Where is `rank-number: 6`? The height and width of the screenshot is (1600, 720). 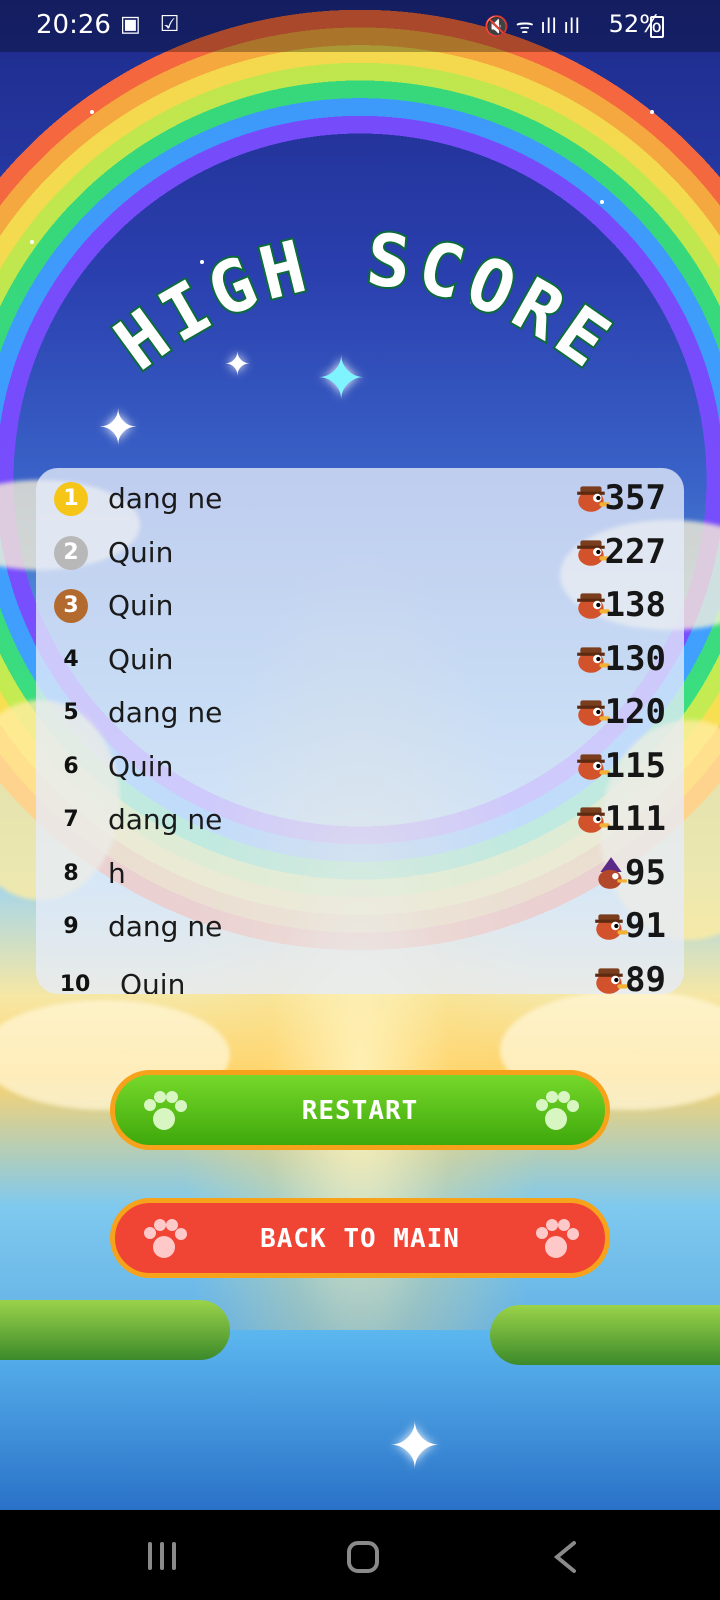 rank-number: 6 is located at coordinates (71, 766).